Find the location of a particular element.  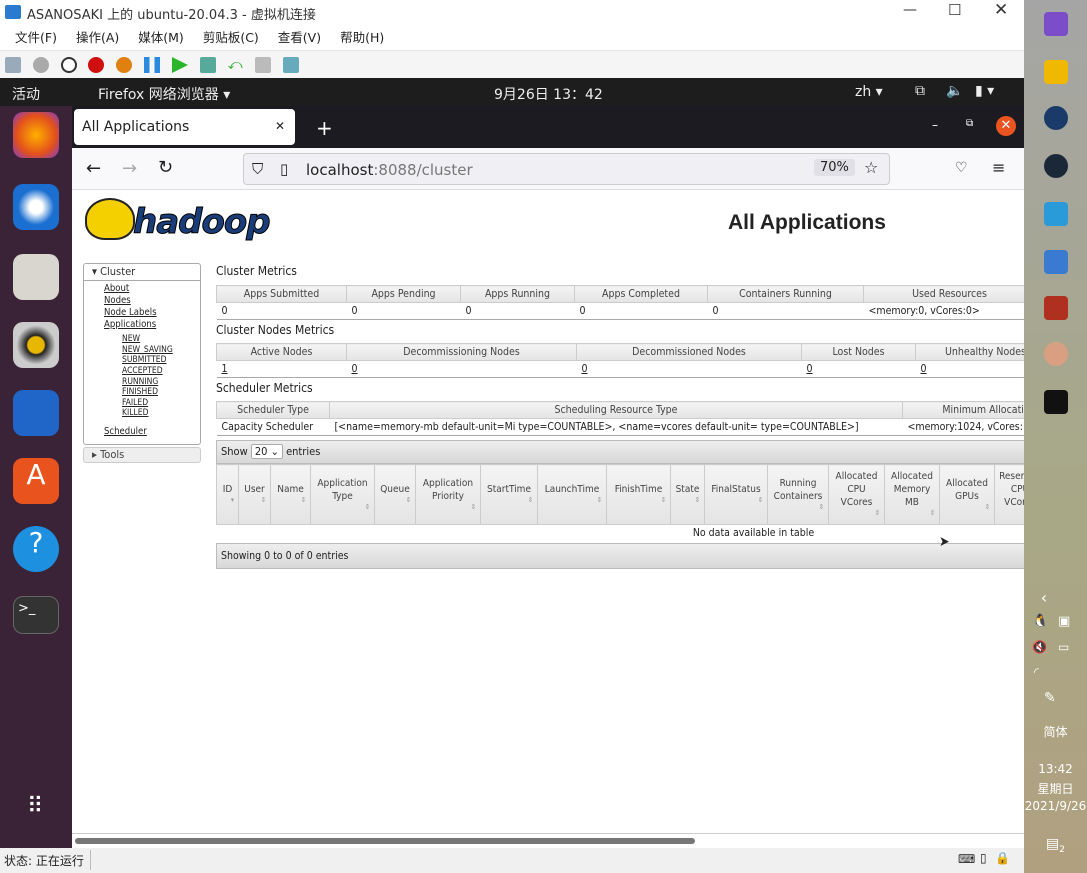

qq-icon: 🐧 is located at coordinates (1040, 621).